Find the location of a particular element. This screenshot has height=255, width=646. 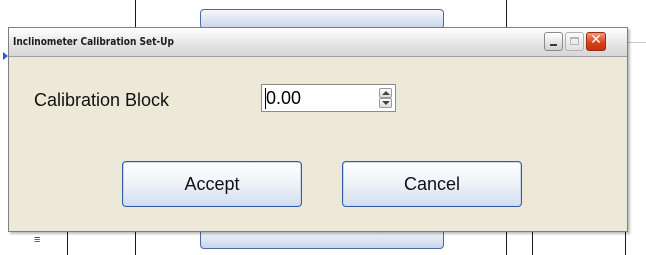

cancel-button: Cancel is located at coordinates (432, 184).